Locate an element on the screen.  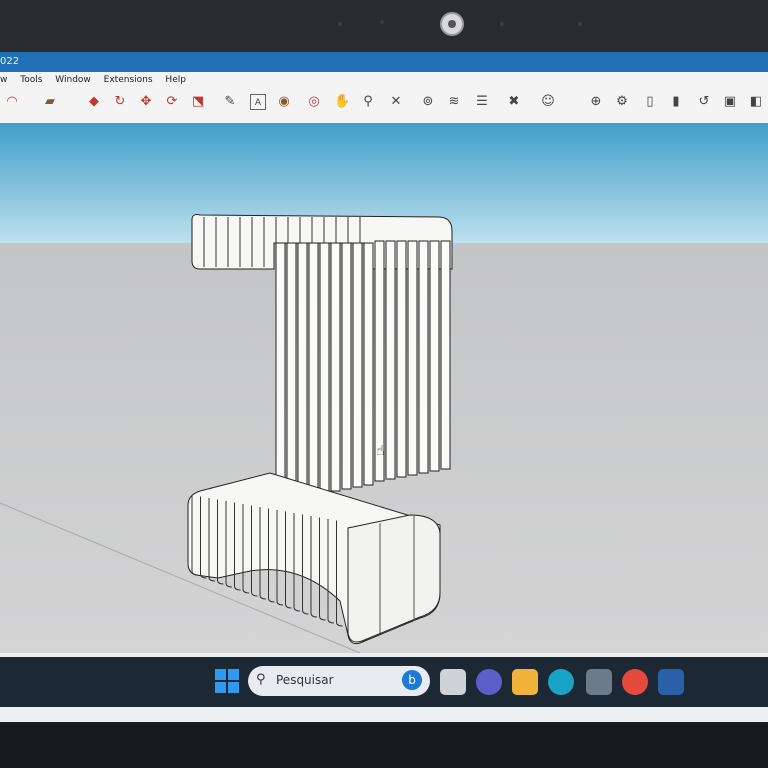
cycle-icon: ↺ is located at coordinates (704, 102).